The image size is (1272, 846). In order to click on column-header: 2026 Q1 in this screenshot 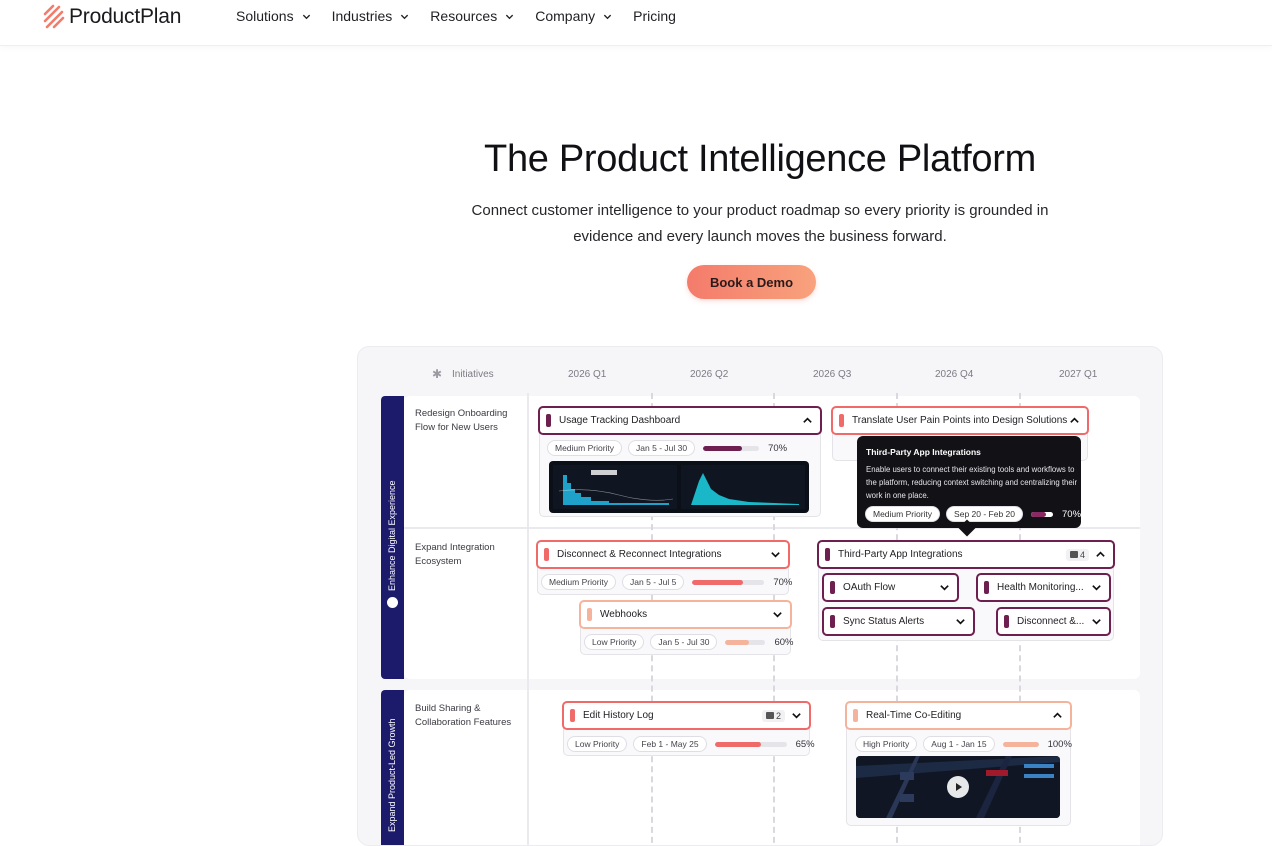, I will do `click(587, 374)`.